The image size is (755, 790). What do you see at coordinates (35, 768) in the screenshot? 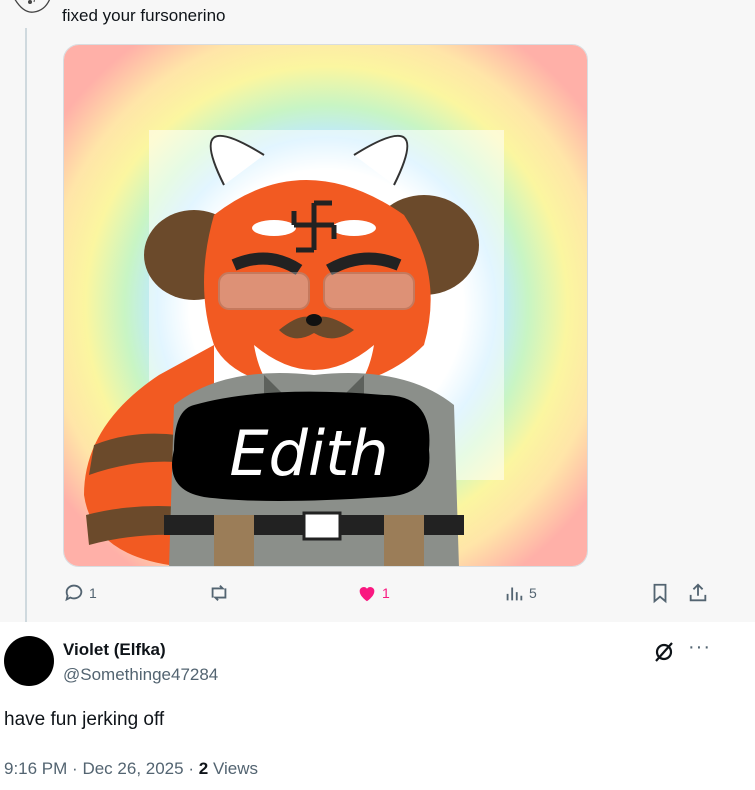
I see `reply-time: 9:16 PM` at bounding box center [35, 768].